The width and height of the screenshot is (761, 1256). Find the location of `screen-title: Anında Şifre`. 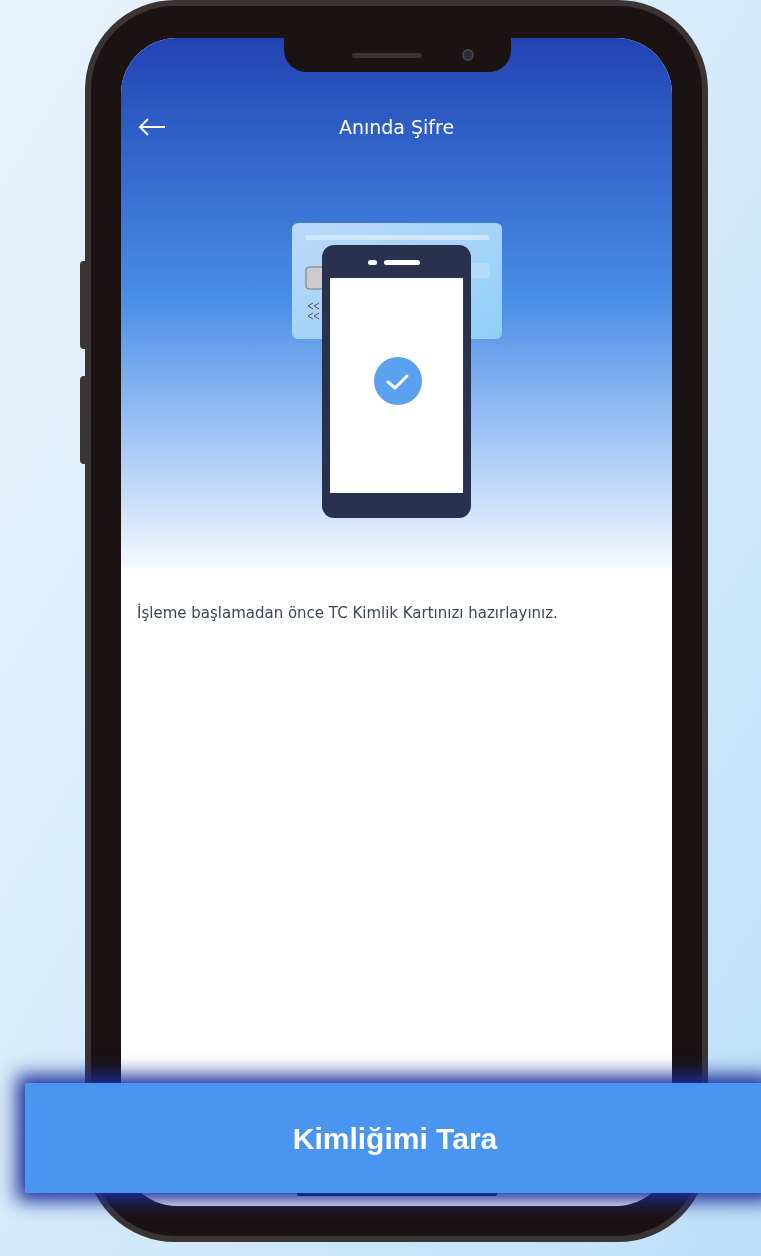

screen-title: Anında Şifre is located at coordinates (396, 127).